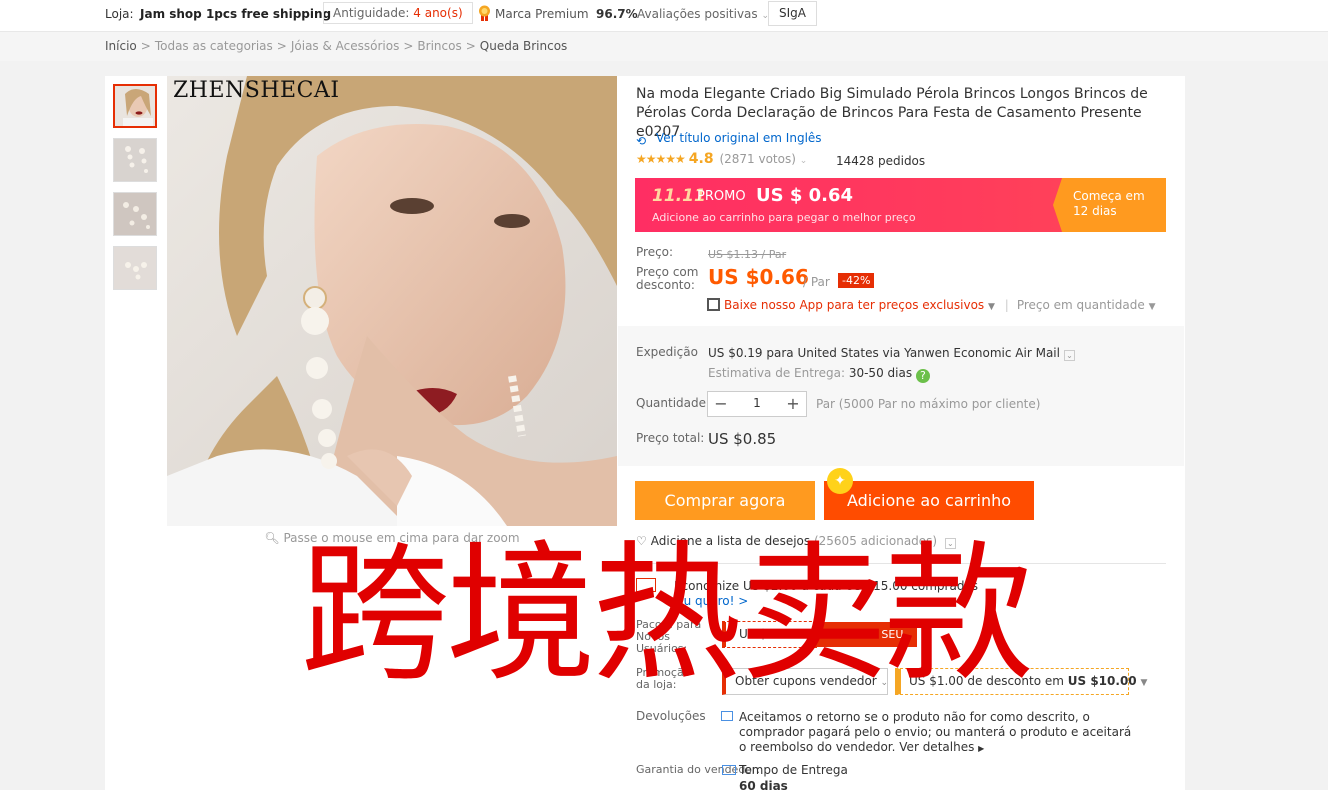 This screenshot has height=790, width=1328. What do you see at coordinates (235, 15) in the screenshot?
I see `store-name-link: Jam shop 1pcs free shipping` at bounding box center [235, 15].